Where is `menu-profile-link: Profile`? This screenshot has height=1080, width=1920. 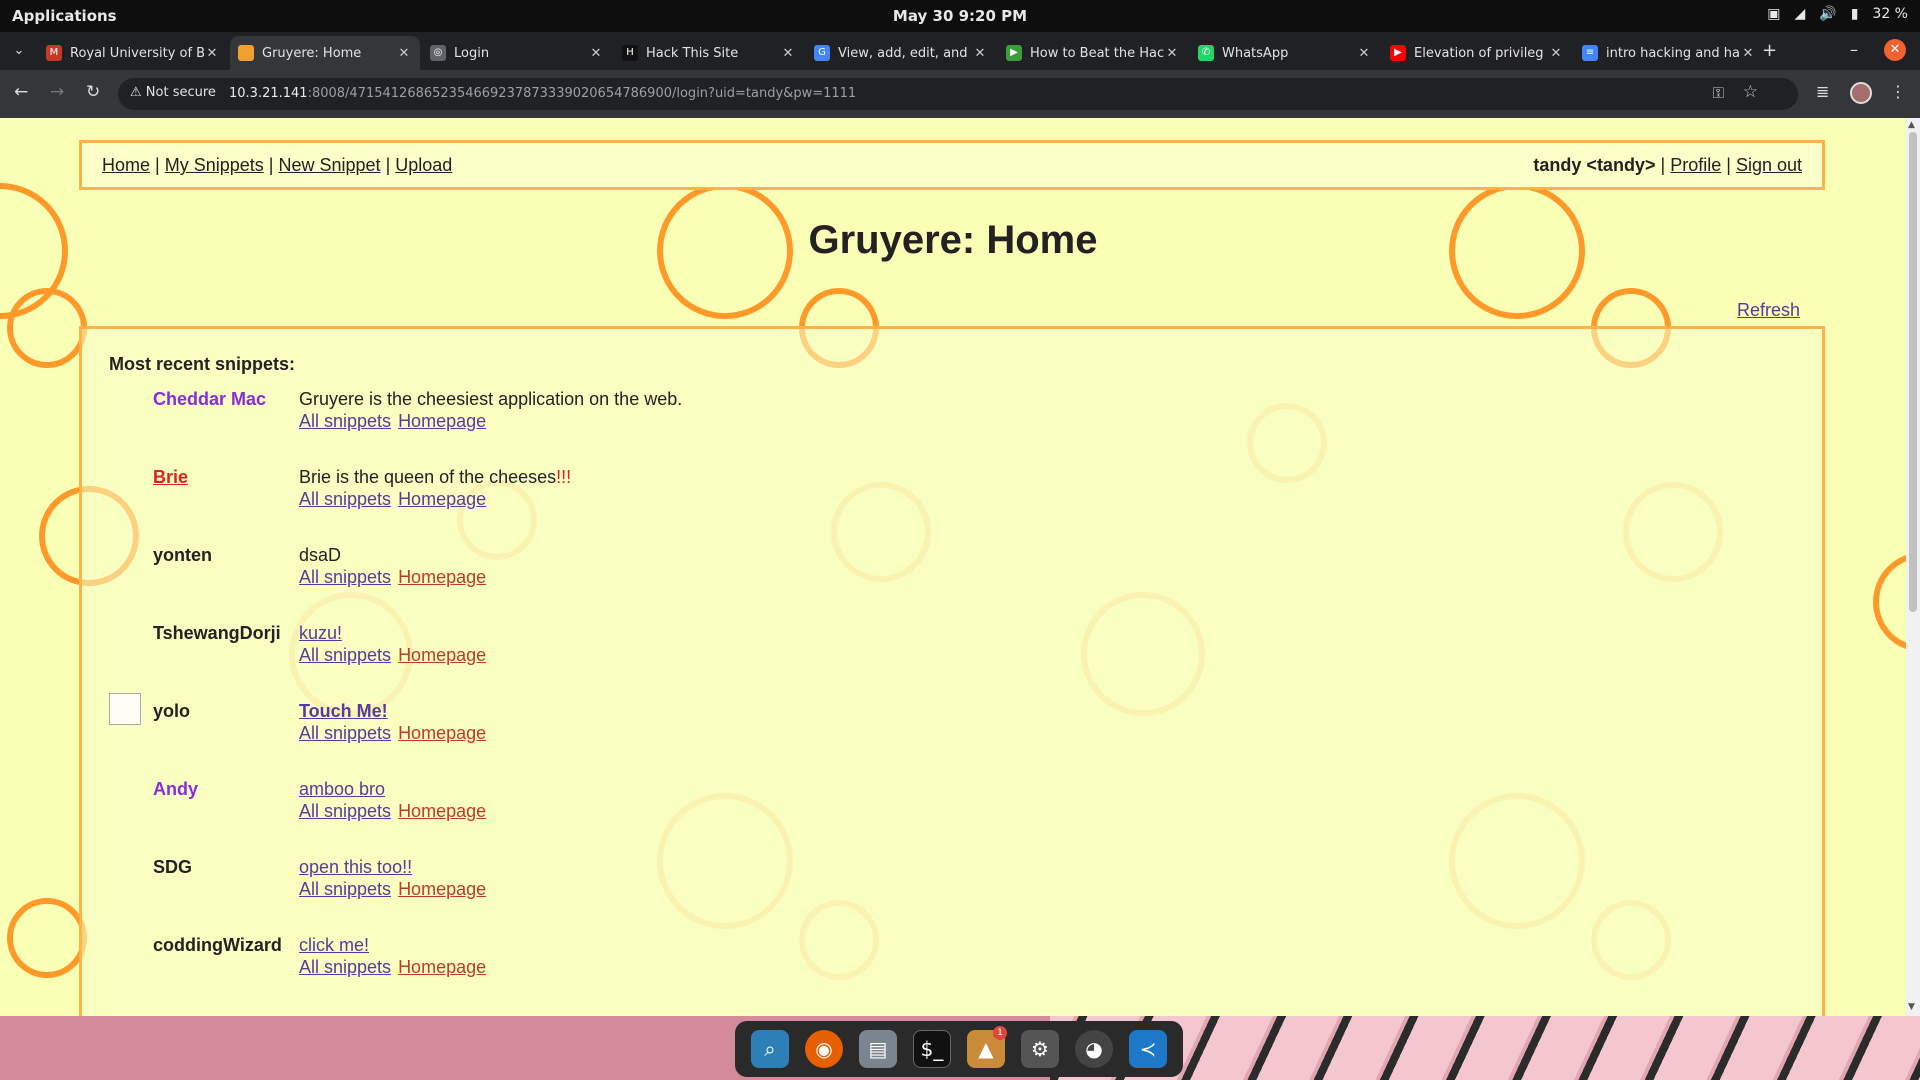
menu-profile-link: Profile is located at coordinates (1695, 165).